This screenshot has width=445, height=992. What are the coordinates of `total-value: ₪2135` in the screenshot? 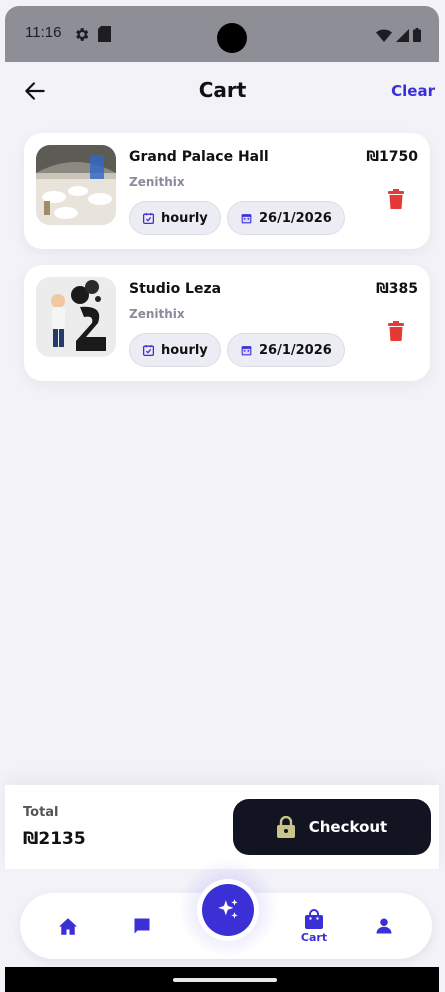 It's located at (54, 839).